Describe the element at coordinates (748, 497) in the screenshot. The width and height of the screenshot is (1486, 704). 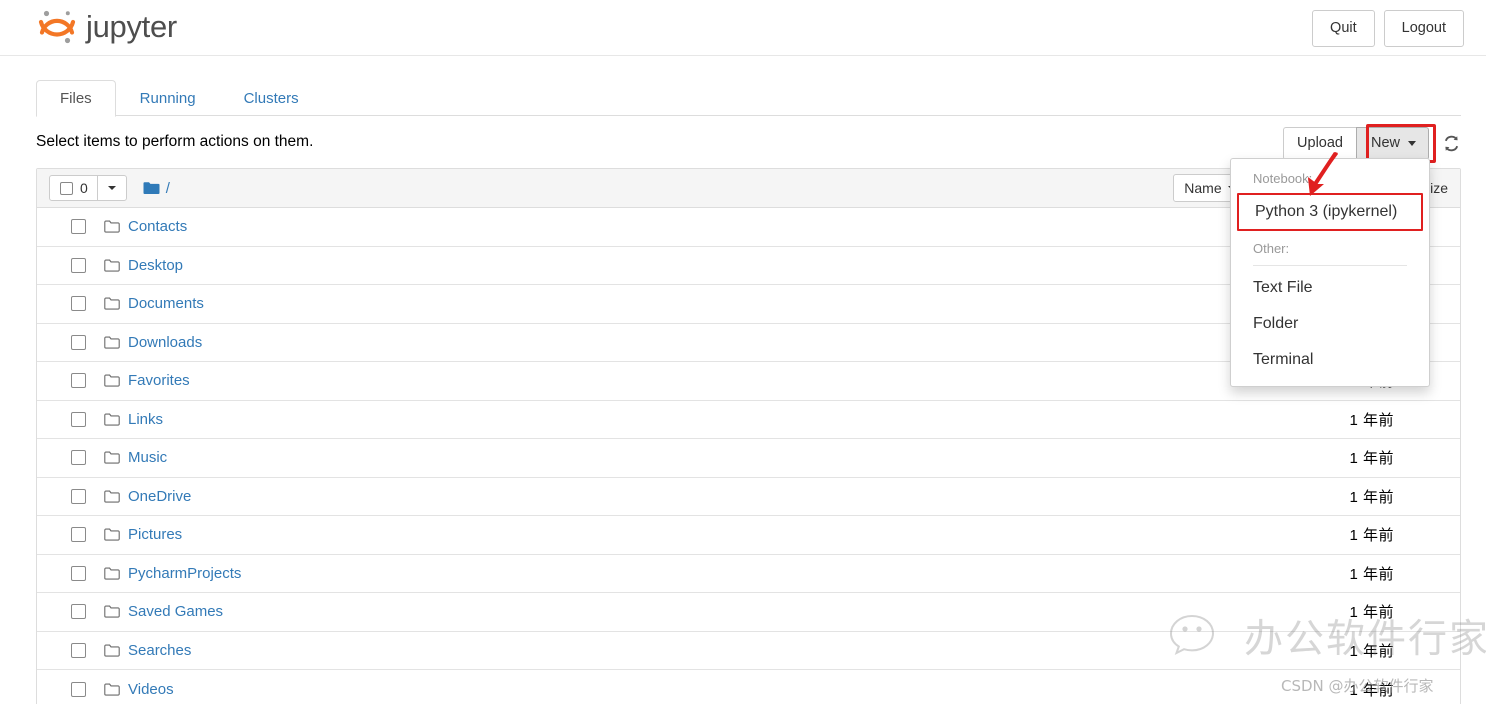
I see `table-row: OneDrive 1 年前` at that location.